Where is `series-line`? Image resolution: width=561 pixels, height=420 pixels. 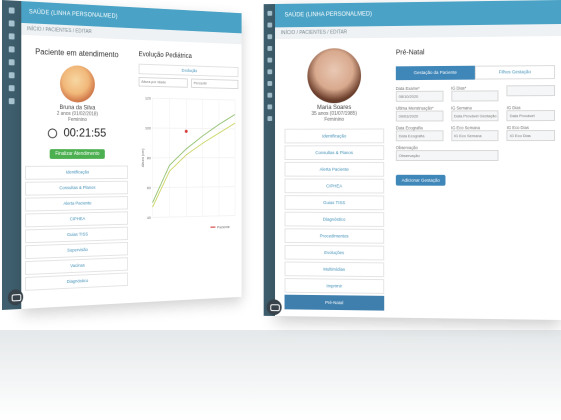 series-line is located at coordinates (194, 164).